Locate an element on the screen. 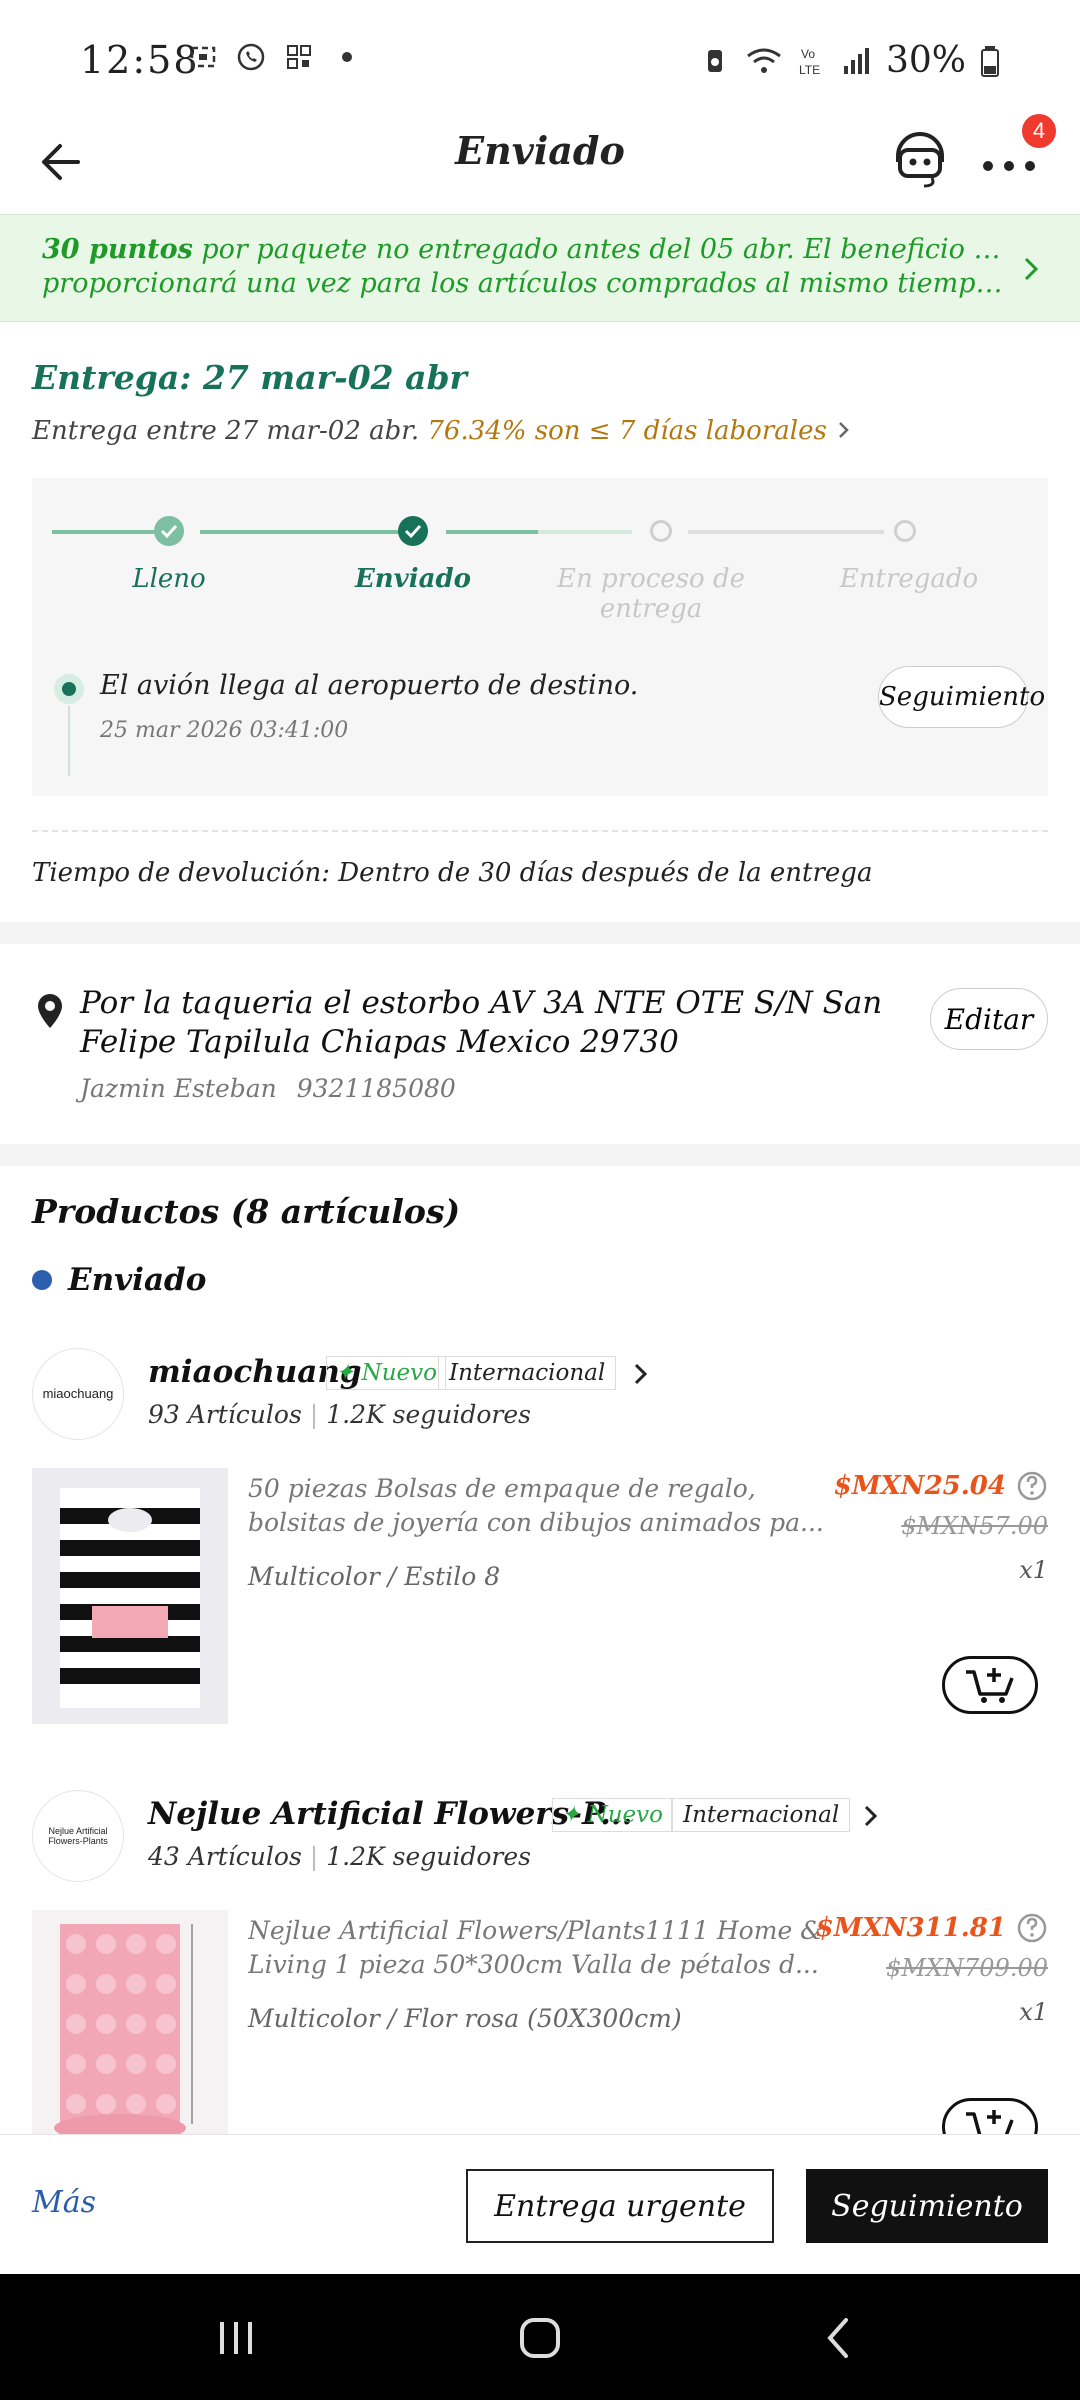 This screenshot has height=2400, width=1080. product-price-row: $MXN311.81 is located at coordinates (932, 1928).